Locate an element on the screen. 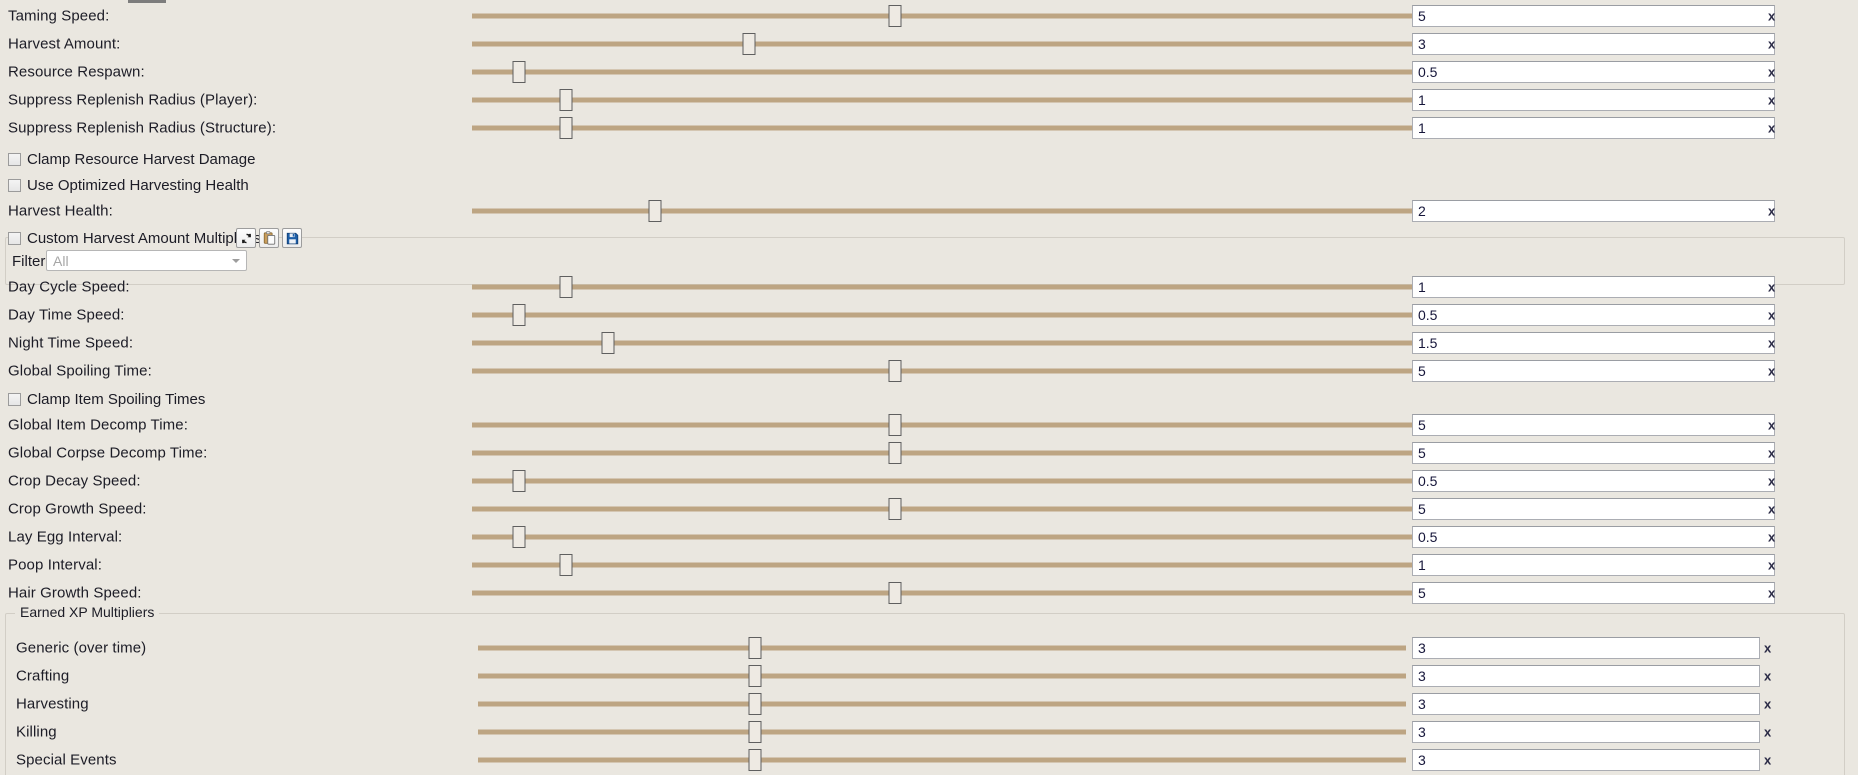 The width and height of the screenshot is (1858, 775). paste-button is located at coordinates (269, 238).